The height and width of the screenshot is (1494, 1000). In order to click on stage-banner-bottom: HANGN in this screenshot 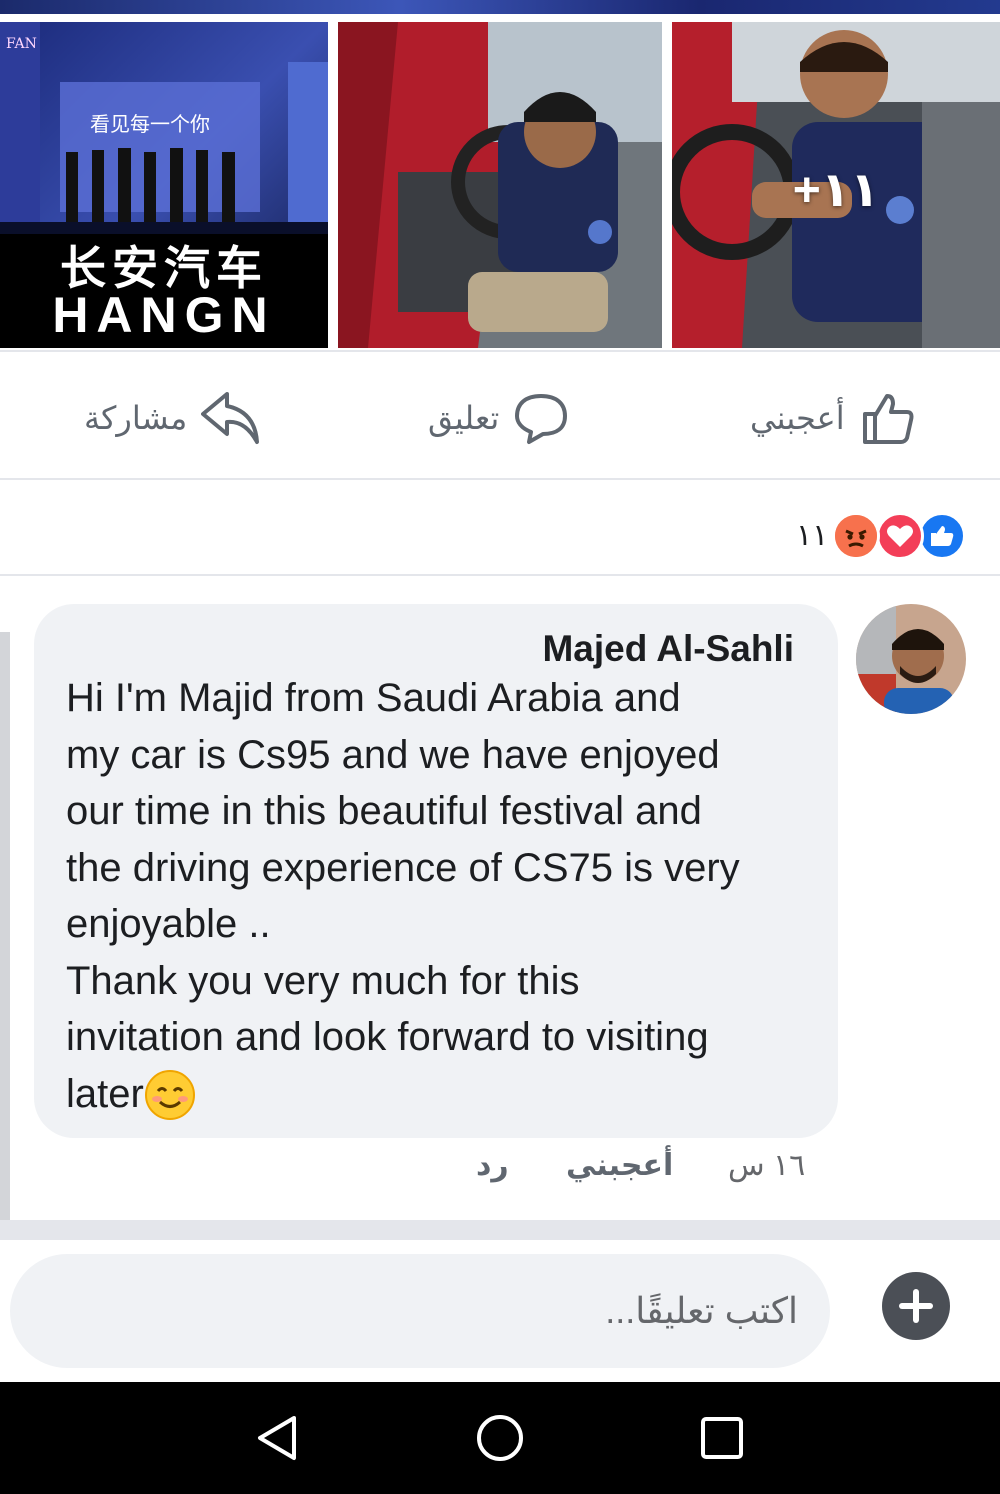, I will do `click(164, 315)`.